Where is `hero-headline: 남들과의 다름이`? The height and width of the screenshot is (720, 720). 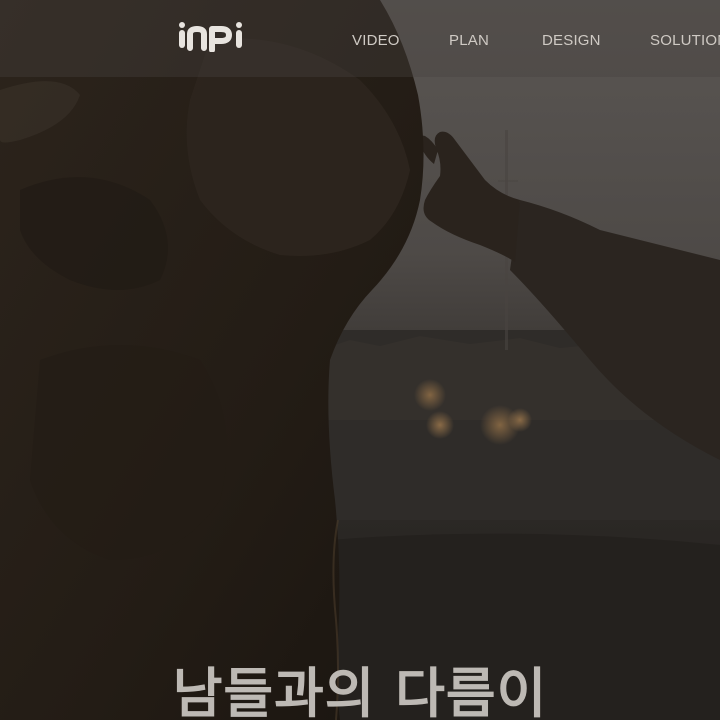
hero-headline: 남들과의 다름이 is located at coordinates (360, 691).